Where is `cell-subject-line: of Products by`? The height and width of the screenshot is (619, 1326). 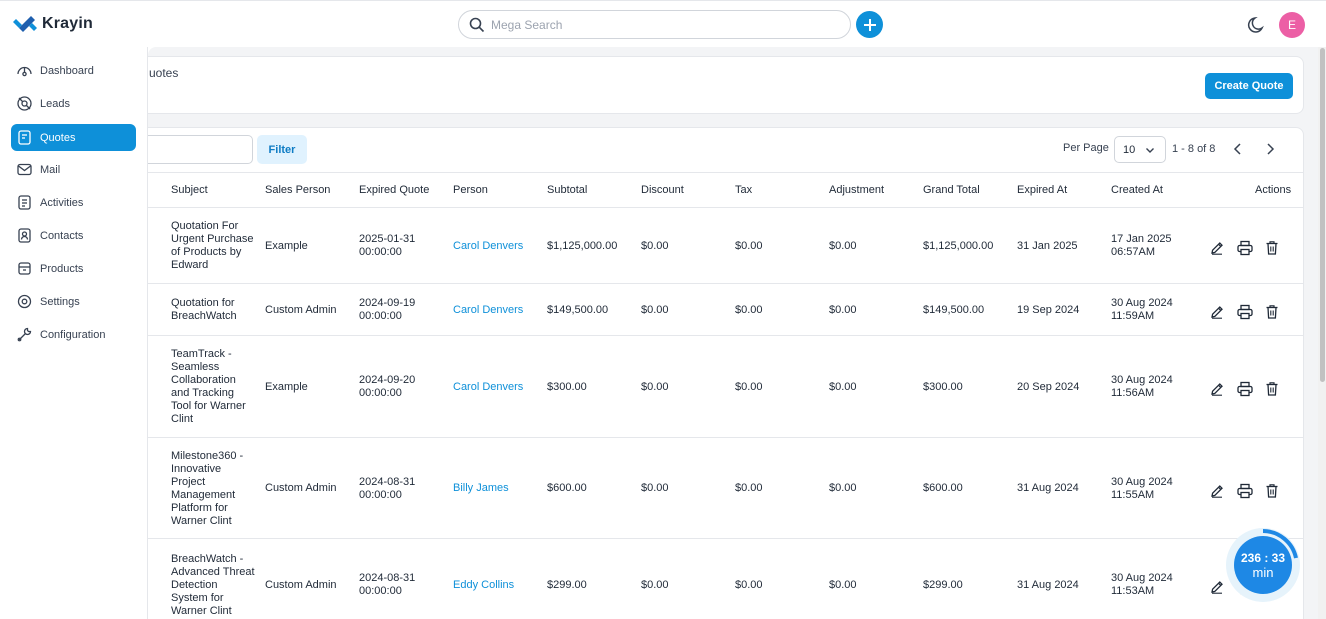
cell-subject-line: of Products by is located at coordinates (206, 252).